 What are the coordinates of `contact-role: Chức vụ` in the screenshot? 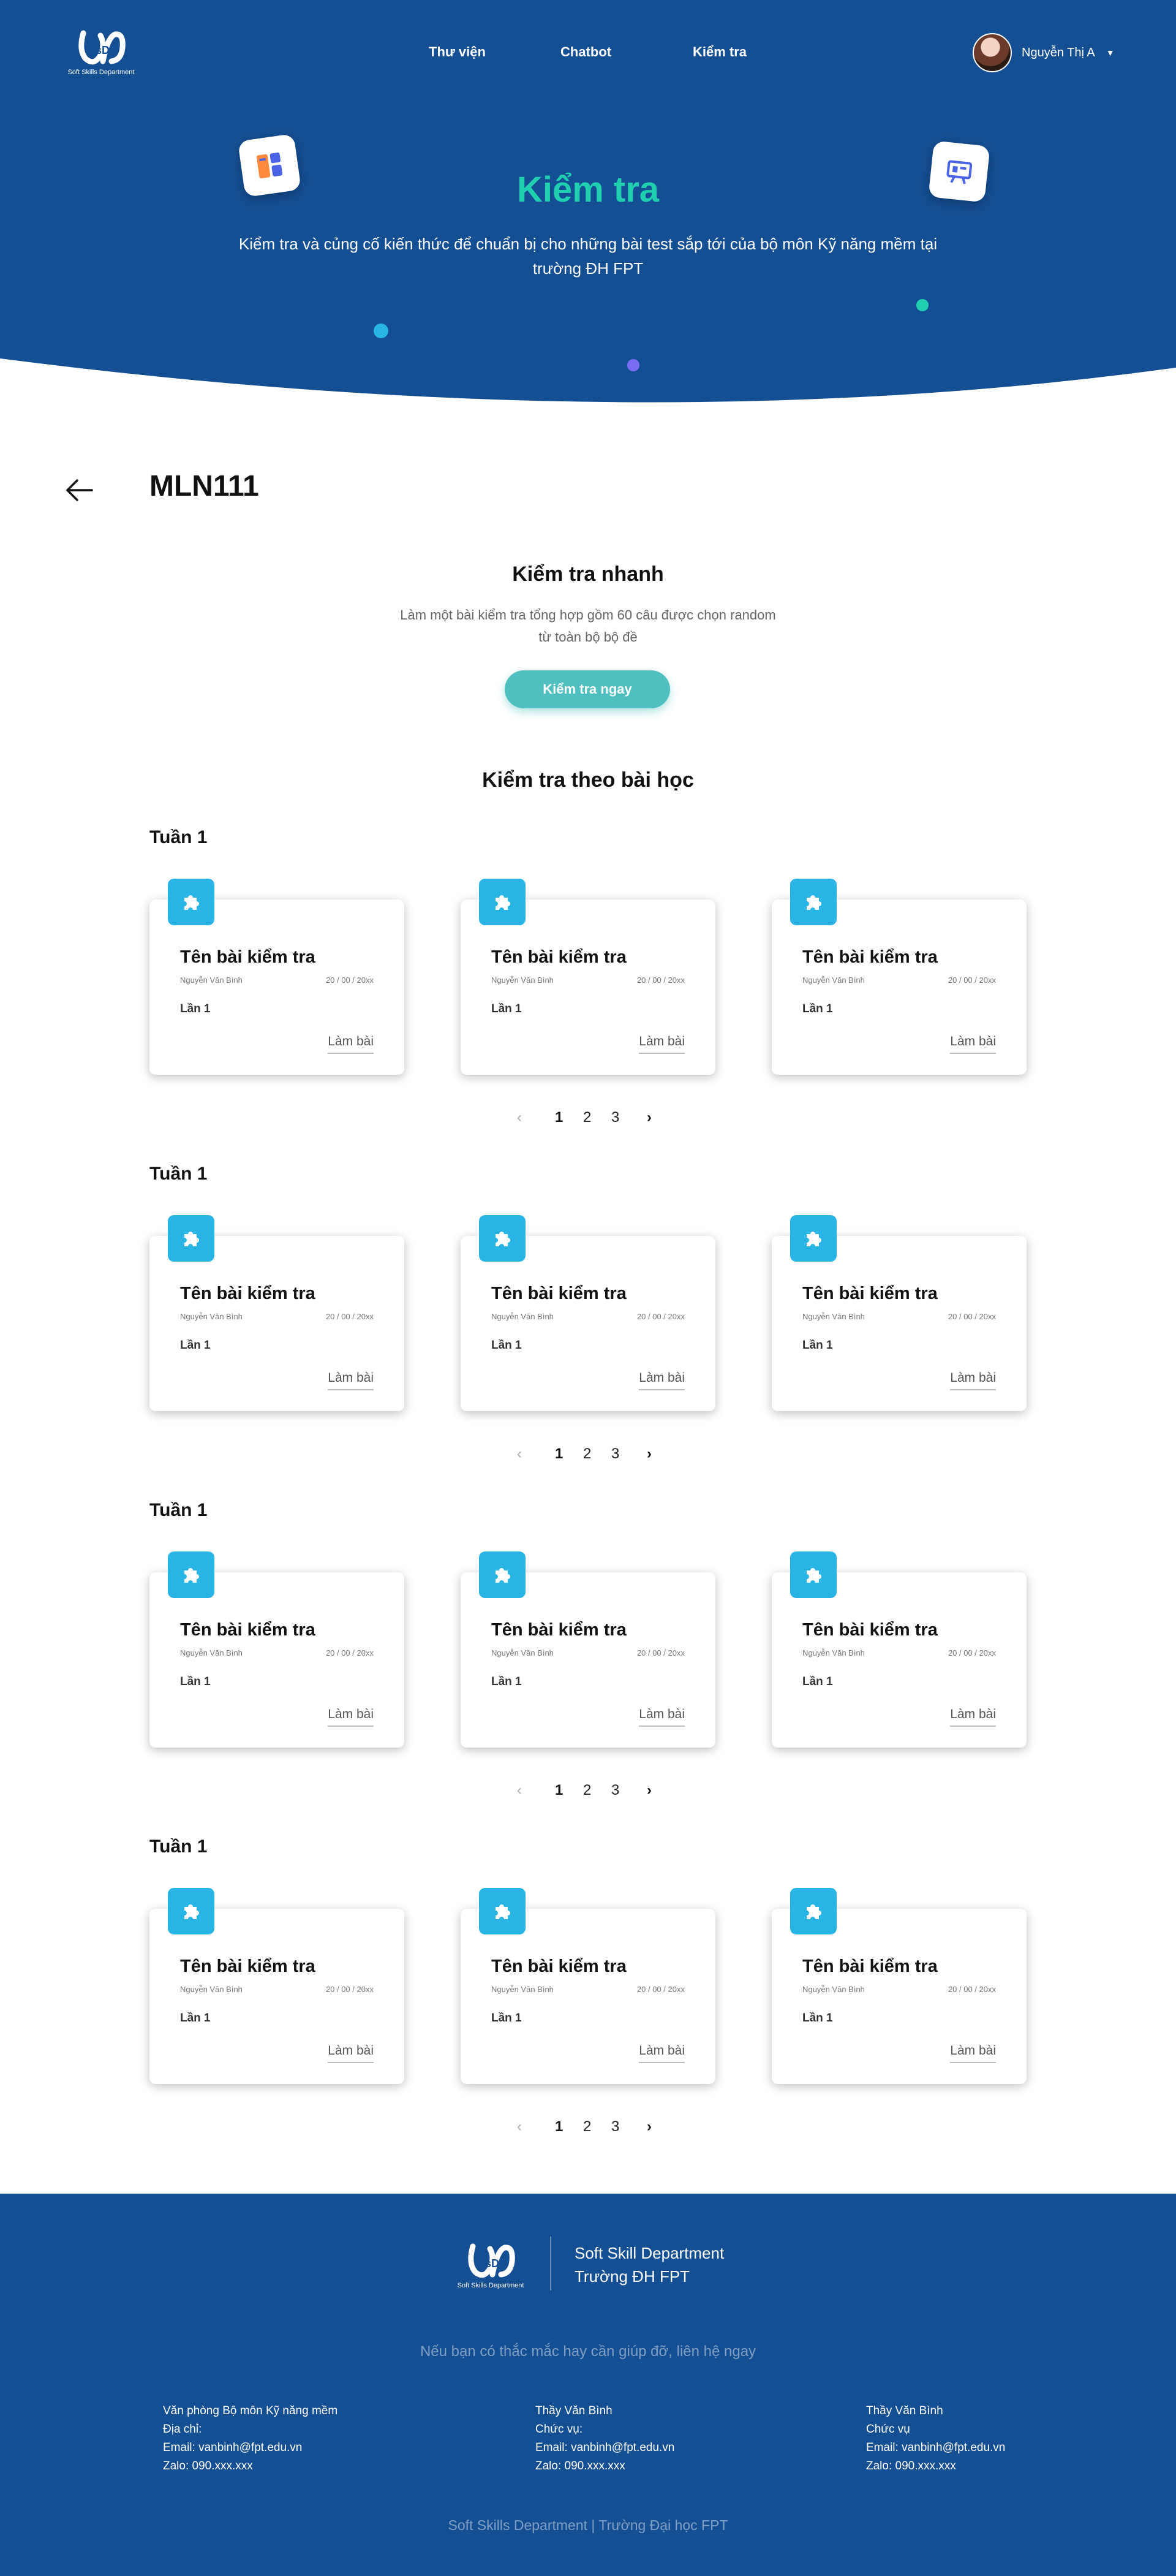 It's located at (888, 2429).